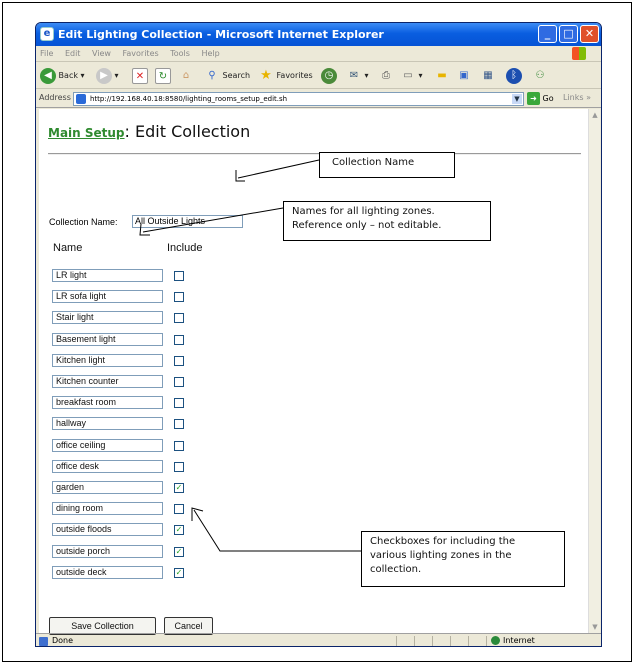  I want to click on vertical-scrollbar: ▲ ▼, so click(594, 371).